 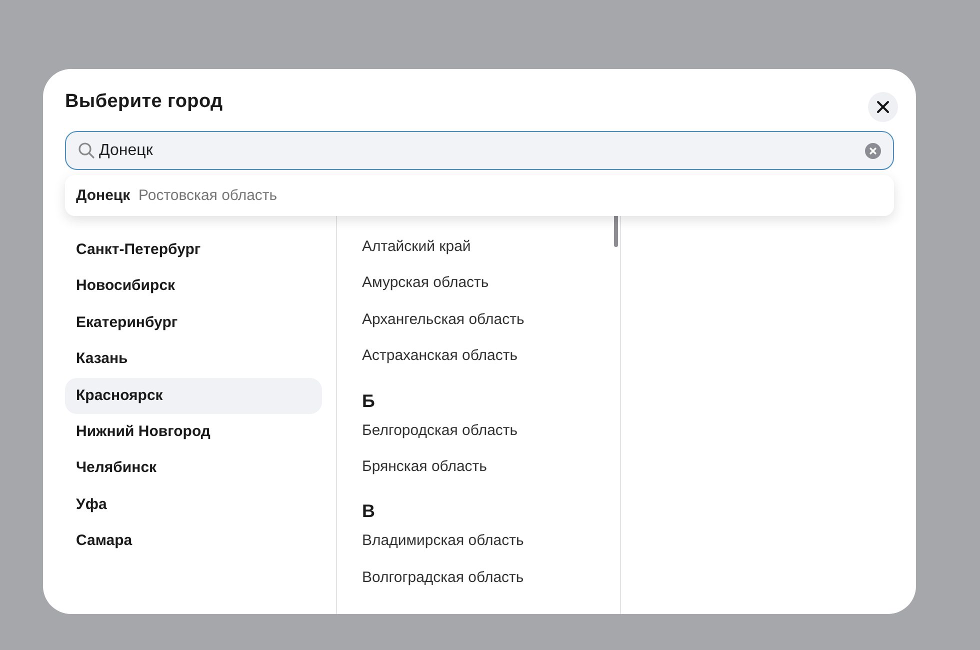 What do you see at coordinates (193, 396) in the screenshot?
I see `city-item: Красноярск` at bounding box center [193, 396].